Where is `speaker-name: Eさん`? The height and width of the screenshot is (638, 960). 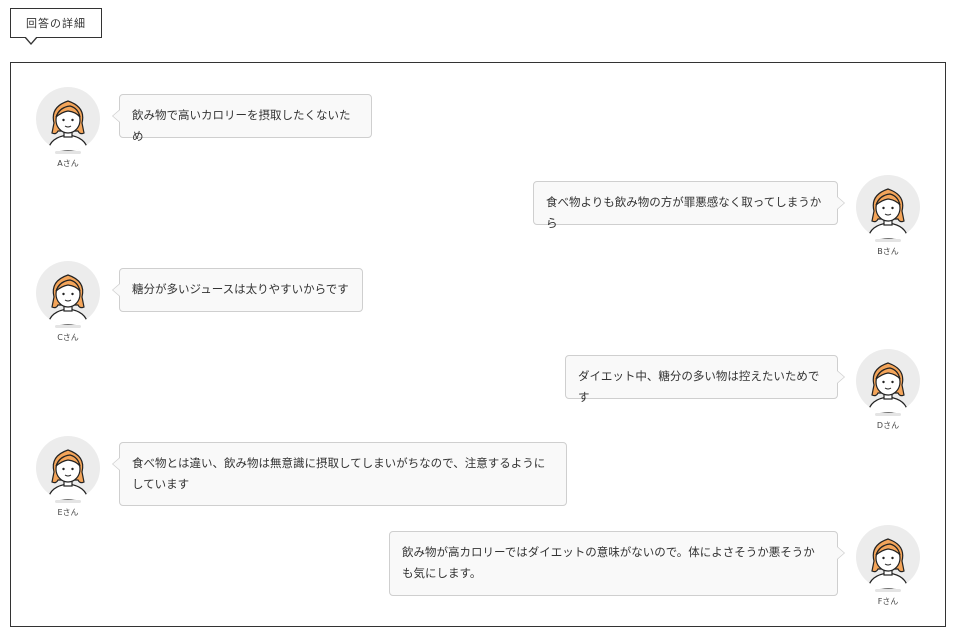 speaker-name: Eさん is located at coordinates (68, 512).